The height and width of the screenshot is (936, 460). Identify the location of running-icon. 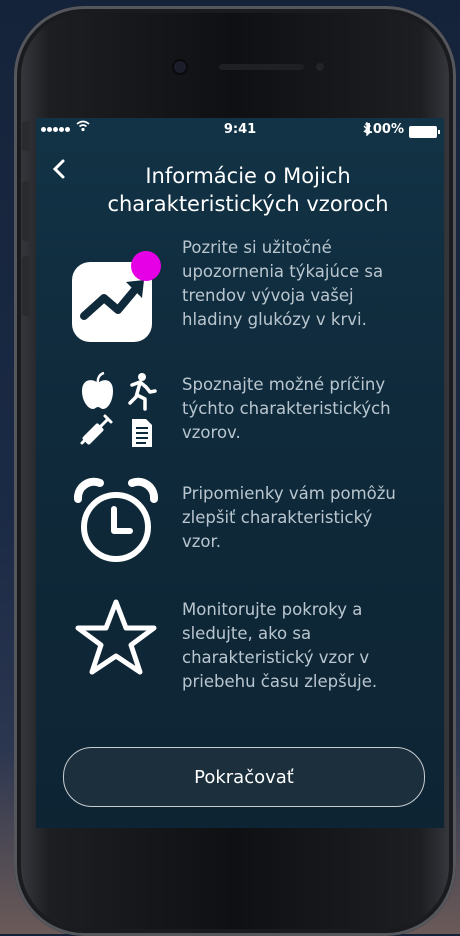
(142, 392).